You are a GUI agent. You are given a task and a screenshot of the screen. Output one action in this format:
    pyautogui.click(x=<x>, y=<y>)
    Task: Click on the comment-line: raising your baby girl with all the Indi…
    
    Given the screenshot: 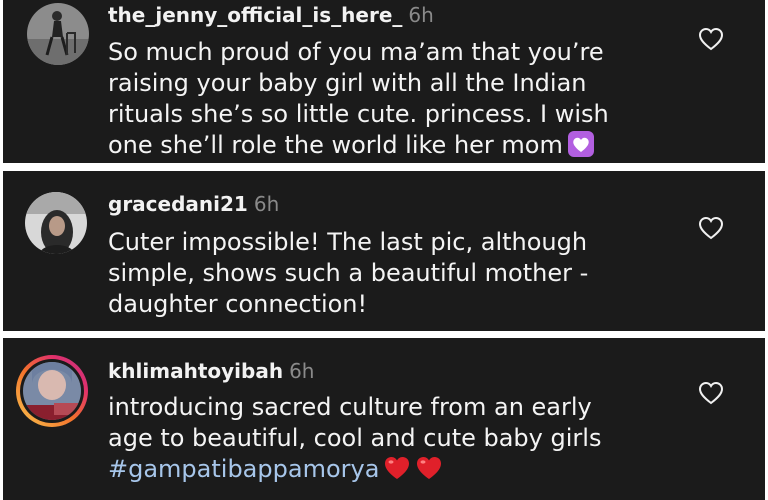 What is the action you would take?
    pyautogui.click(x=347, y=83)
    